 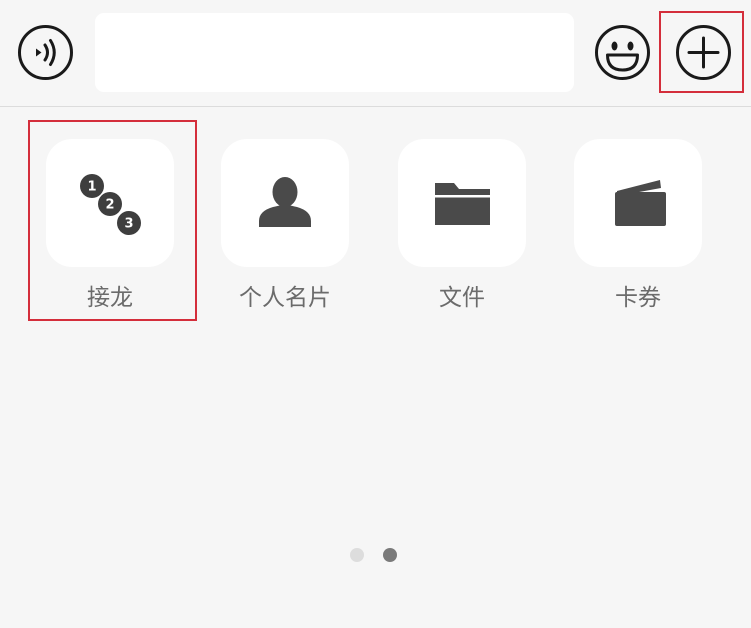 I want to click on voice-wave-icon, so click(x=46, y=52).